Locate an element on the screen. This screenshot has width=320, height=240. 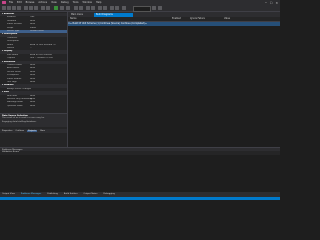
settings-icon is located at coordinates (124, 8).